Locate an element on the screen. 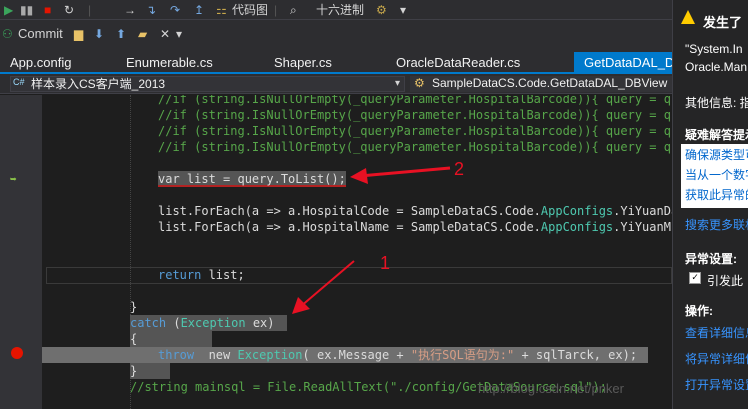 Image resolution: width=748 pixels, height=409 pixels. warning-icon is located at coordinates (688, 17).